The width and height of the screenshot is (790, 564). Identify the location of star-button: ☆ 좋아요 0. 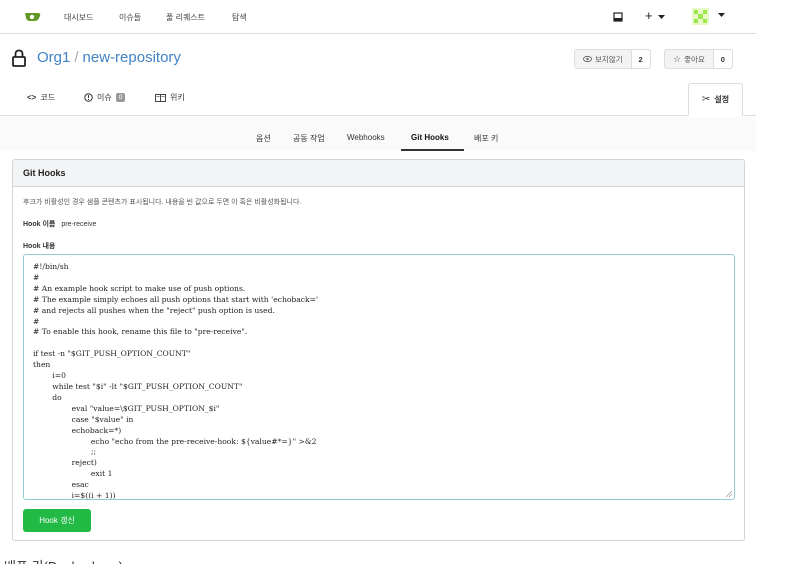
(698, 59).